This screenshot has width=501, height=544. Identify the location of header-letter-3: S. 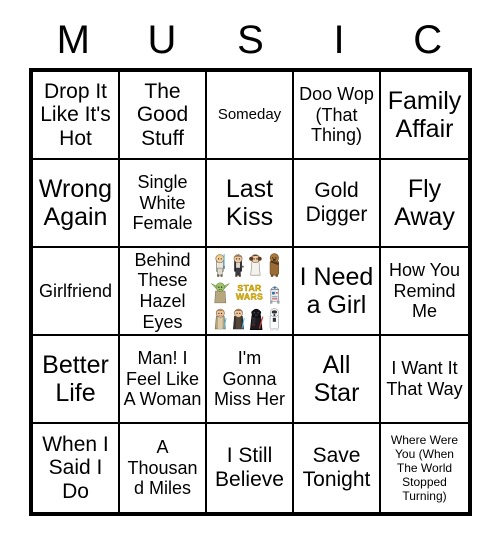
(250, 40).